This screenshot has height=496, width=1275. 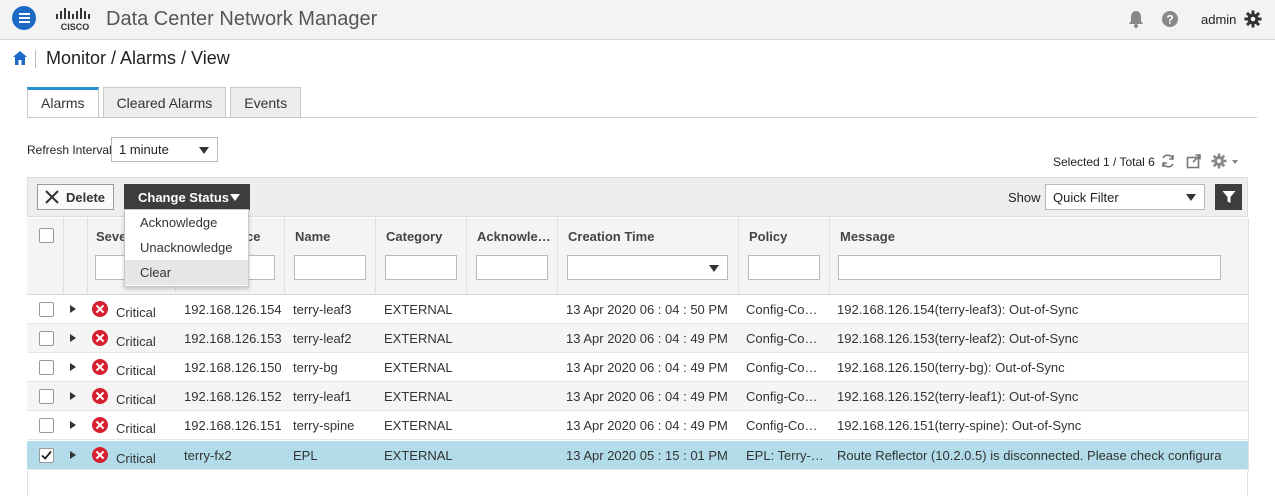 What do you see at coordinates (242, 19) in the screenshot?
I see `app-title: Data Center Network Manager` at bounding box center [242, 19].